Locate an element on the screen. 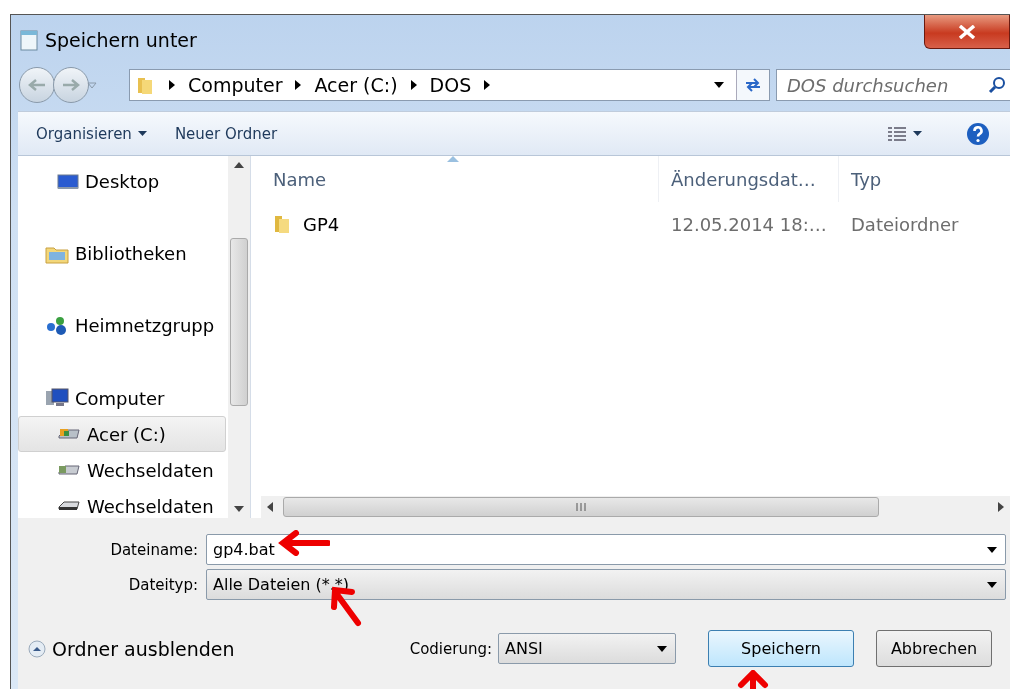  details-view-icon is located at coordinates (897, 133).